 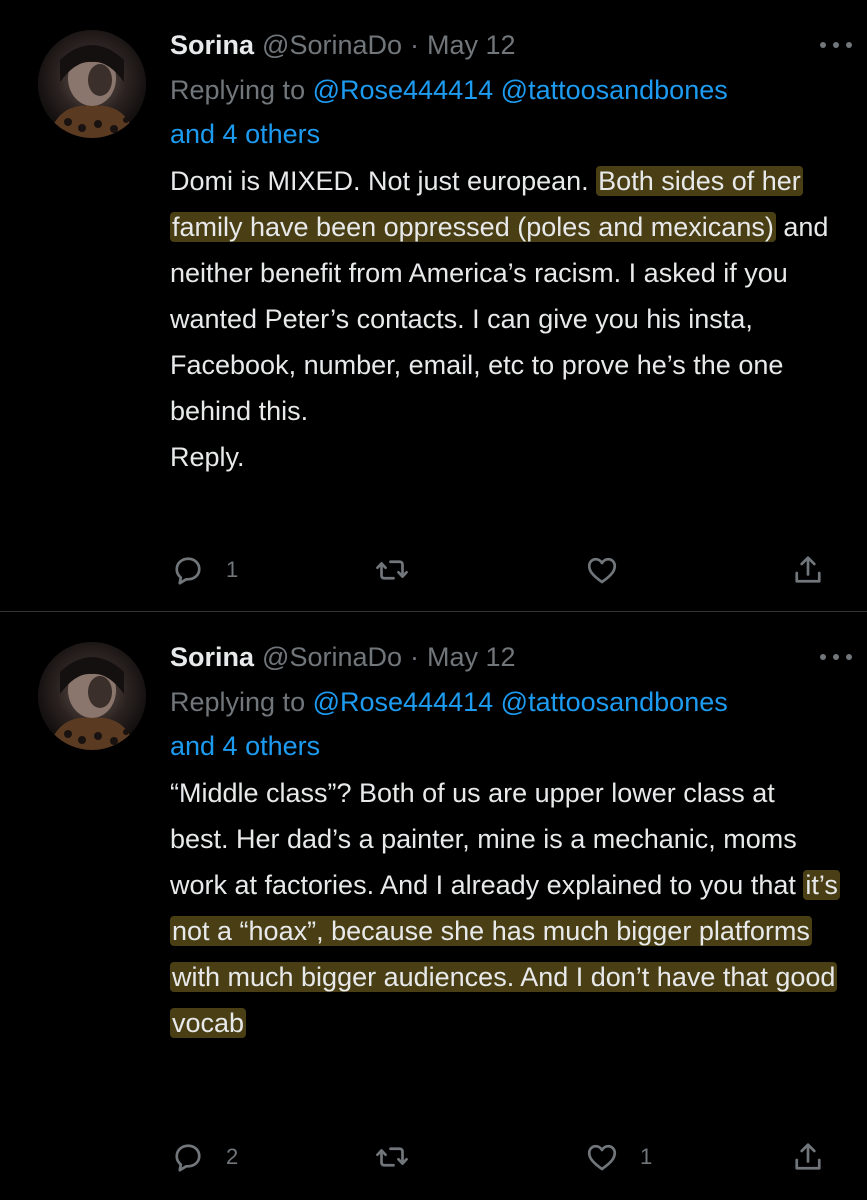 What do you see at coordinates (383, 181) in the screenshot?
I see `tweet-text-part: Domi is MIXED. Not just european.` at bounding box center [383, 181].